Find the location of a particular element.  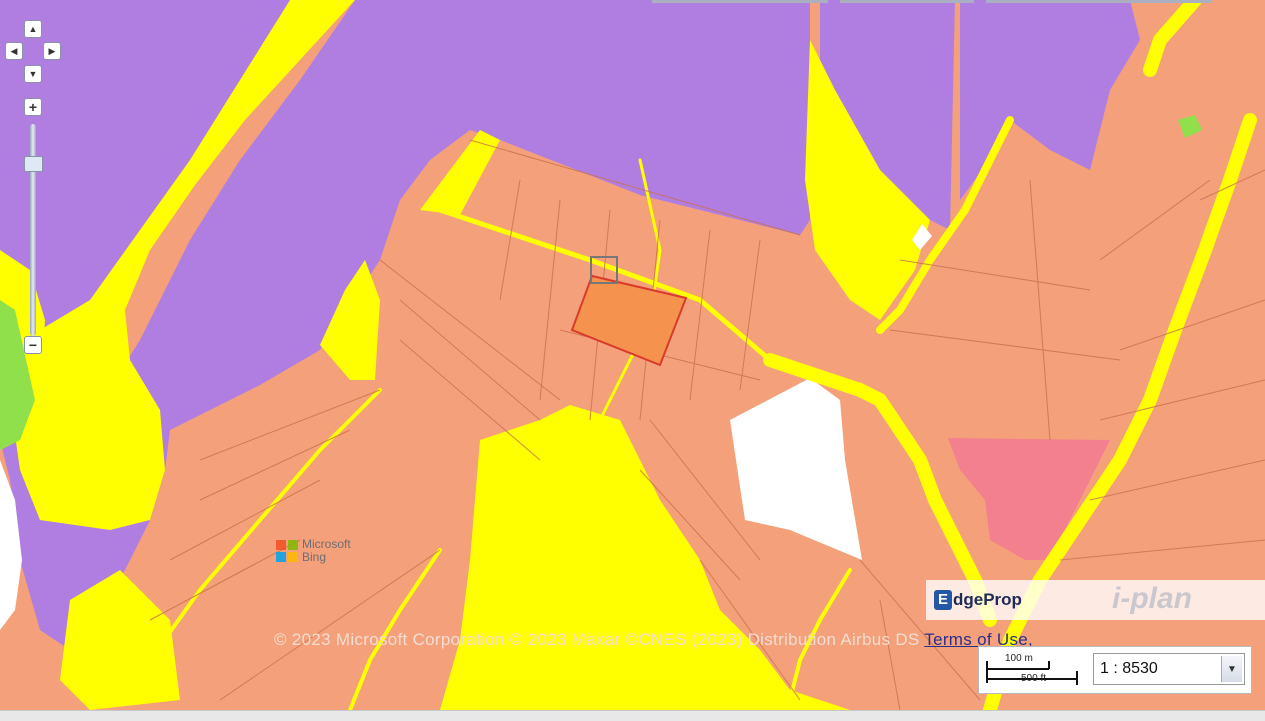

arrow-down-icon: ▼ is located at coordinates (33, 74).